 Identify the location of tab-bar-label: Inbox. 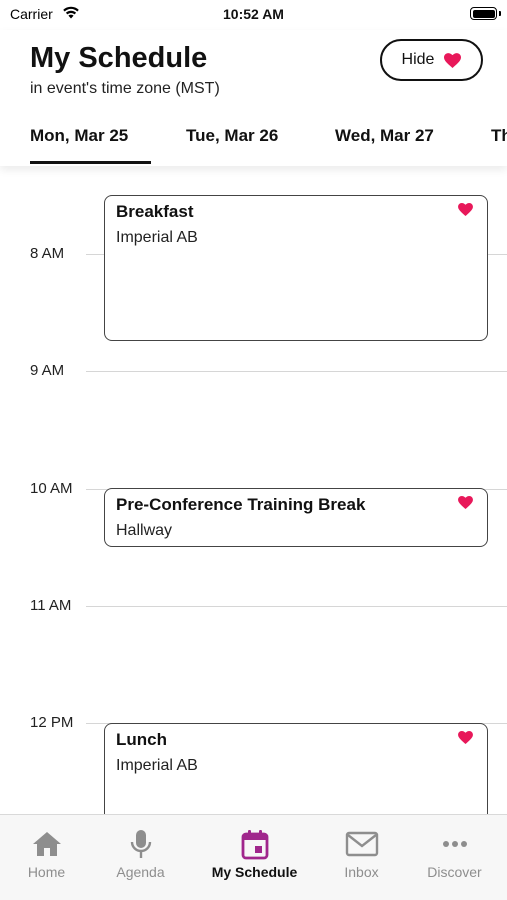
(361, 872).